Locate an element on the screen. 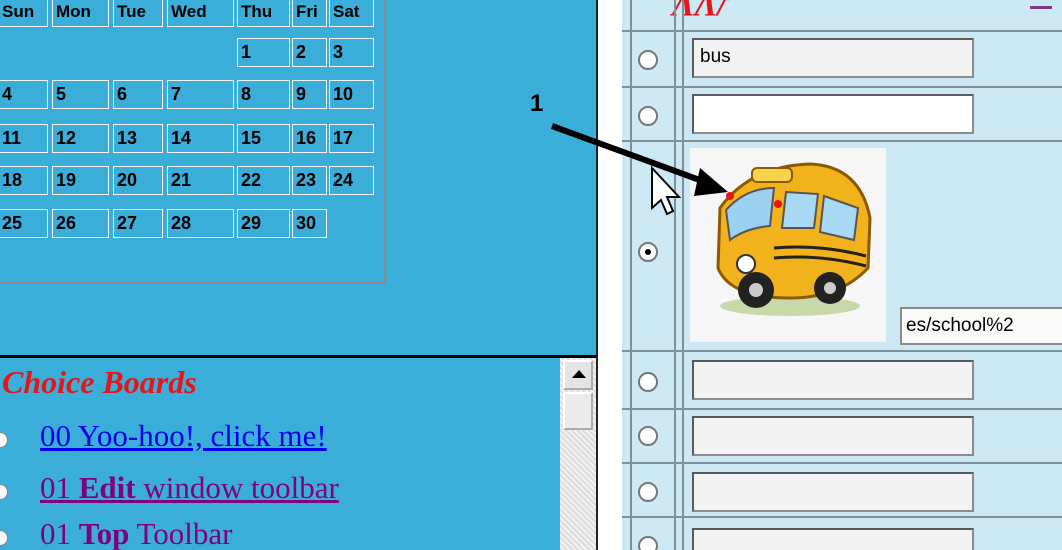  cal-header-mon: Mon is located at coordinates (80, 13).